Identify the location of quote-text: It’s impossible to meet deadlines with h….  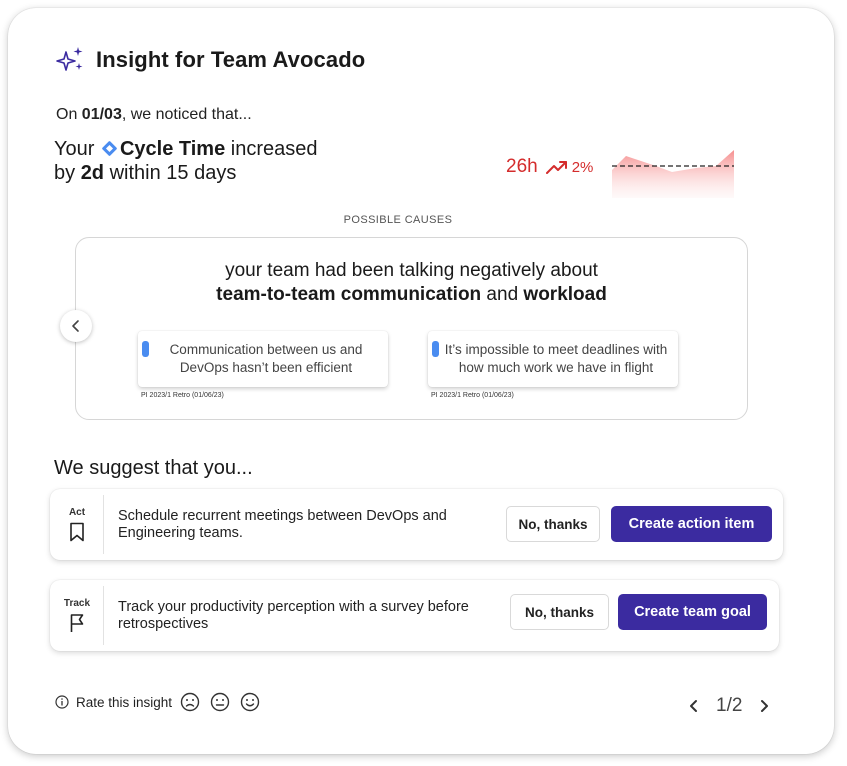
(556, 358).